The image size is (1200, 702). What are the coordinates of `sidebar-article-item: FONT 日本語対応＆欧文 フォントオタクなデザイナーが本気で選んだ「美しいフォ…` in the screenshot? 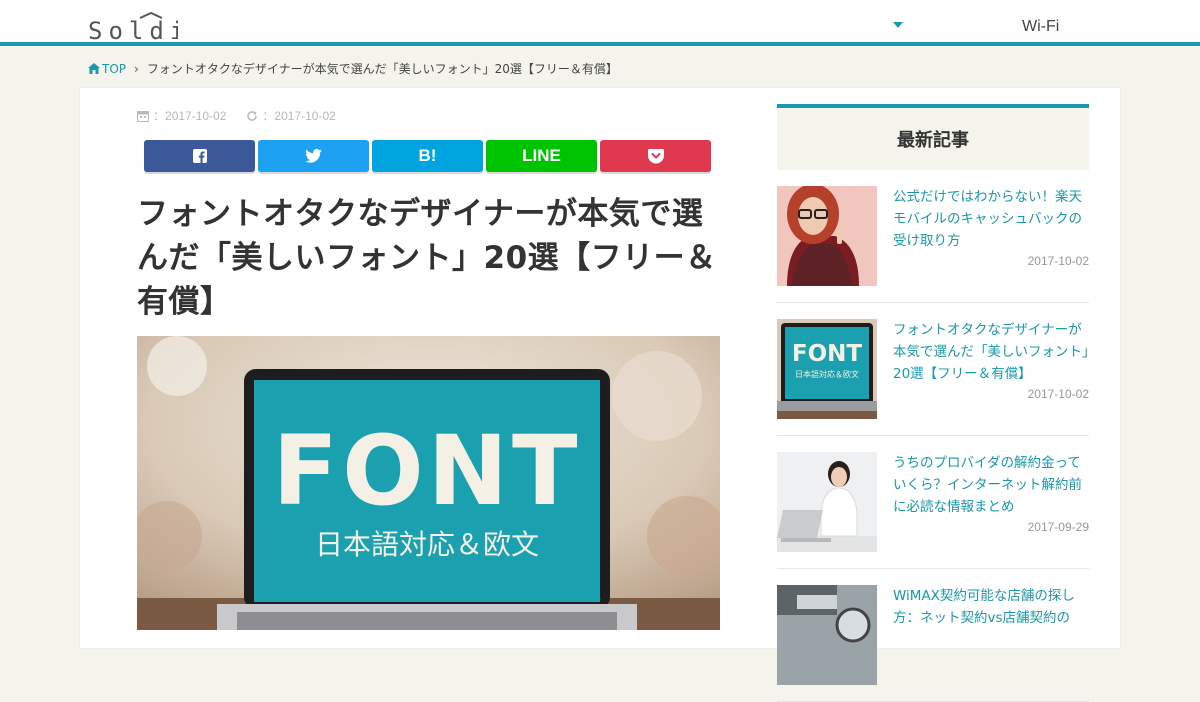 It's located at (933, 377).